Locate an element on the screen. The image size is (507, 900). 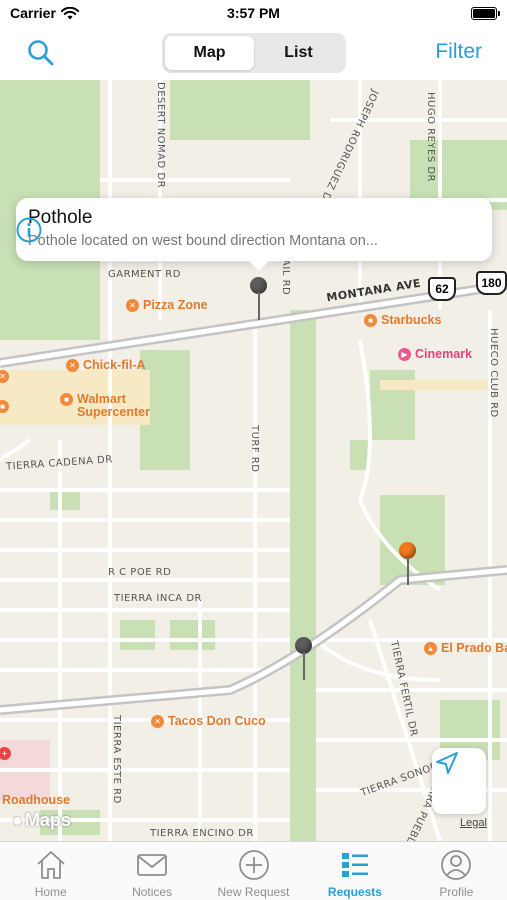
street-label: TIERRA ENCINO DR is located at coordinates (202, 833).